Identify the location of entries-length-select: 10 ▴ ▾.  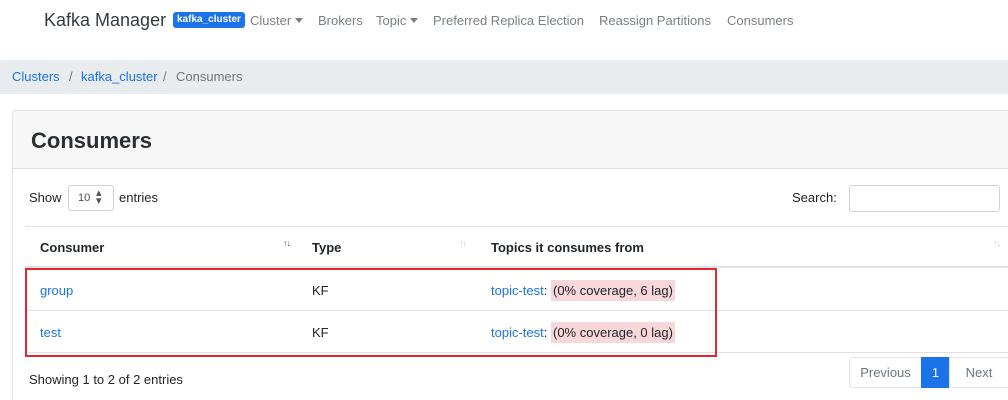
(91, 198).